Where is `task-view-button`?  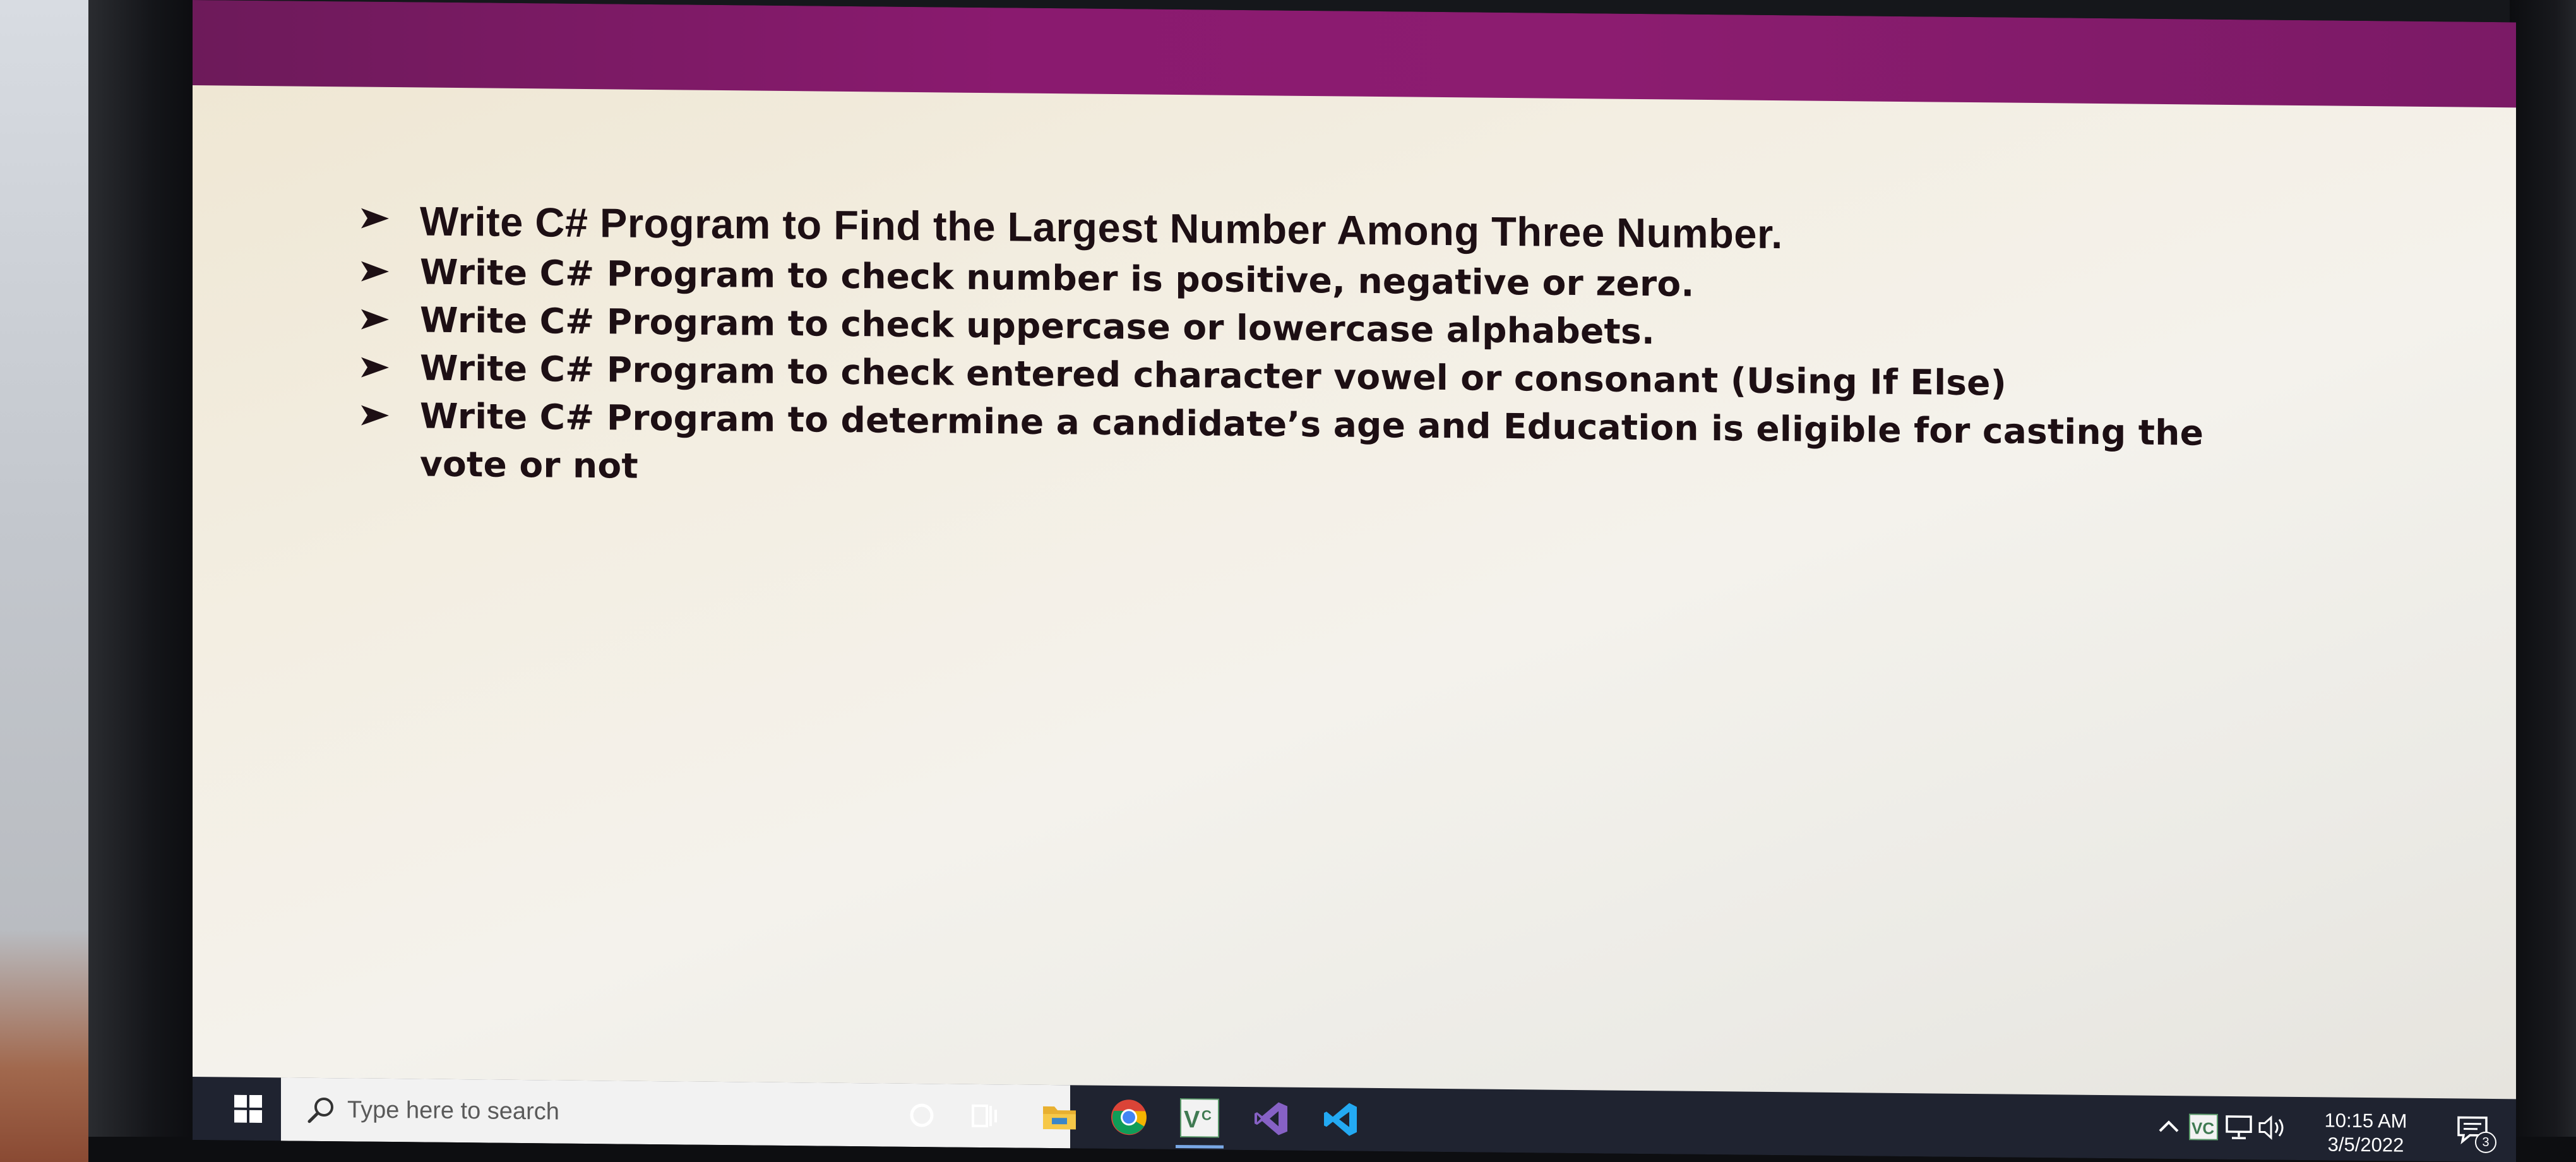 task-view-button is located at coordinates (985, 1116).